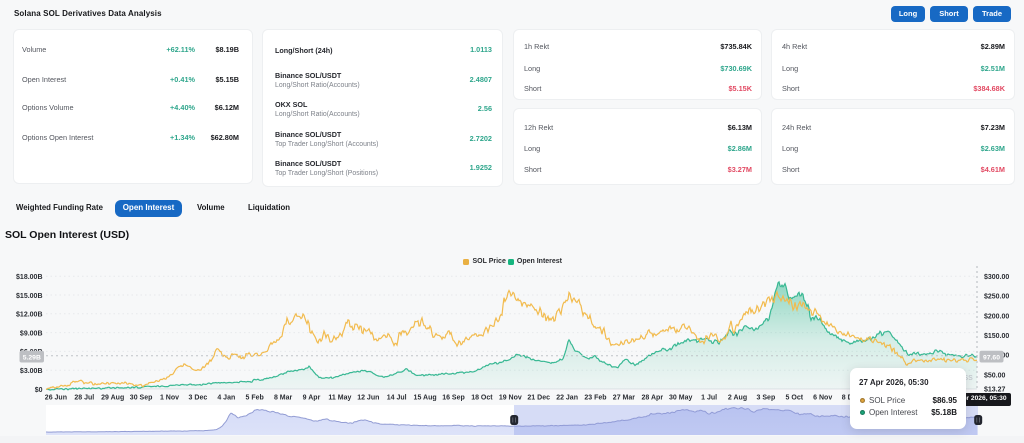 This screenshot has width=1024, height=443. What do you see at coordinates (29, 277) in the screenshot?
I see `svg-text: $18.00B` at bounding box center [29, 277].